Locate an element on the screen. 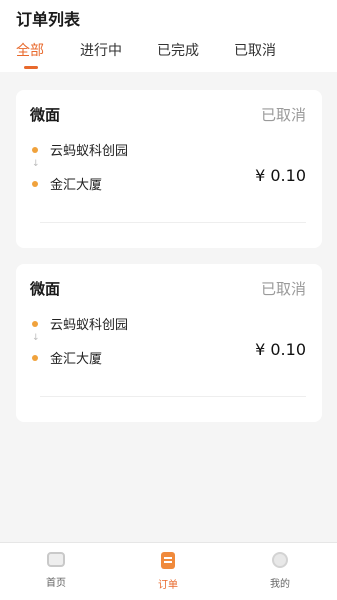 The height and width of the screenshot is (600, 337). tabbar-home: 首页 is located at coordinates (56, 570).